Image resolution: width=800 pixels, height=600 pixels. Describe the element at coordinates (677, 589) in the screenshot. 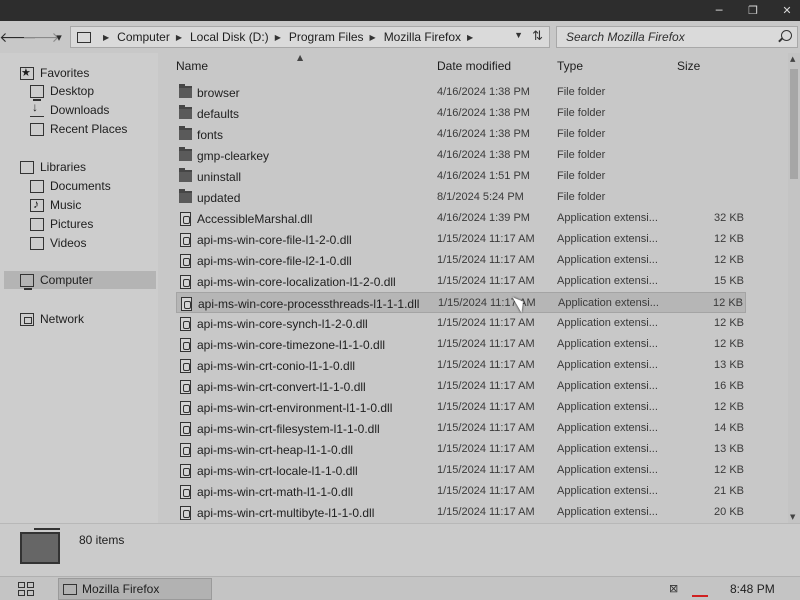

I see `network-status-icon: ⊠` at that location.